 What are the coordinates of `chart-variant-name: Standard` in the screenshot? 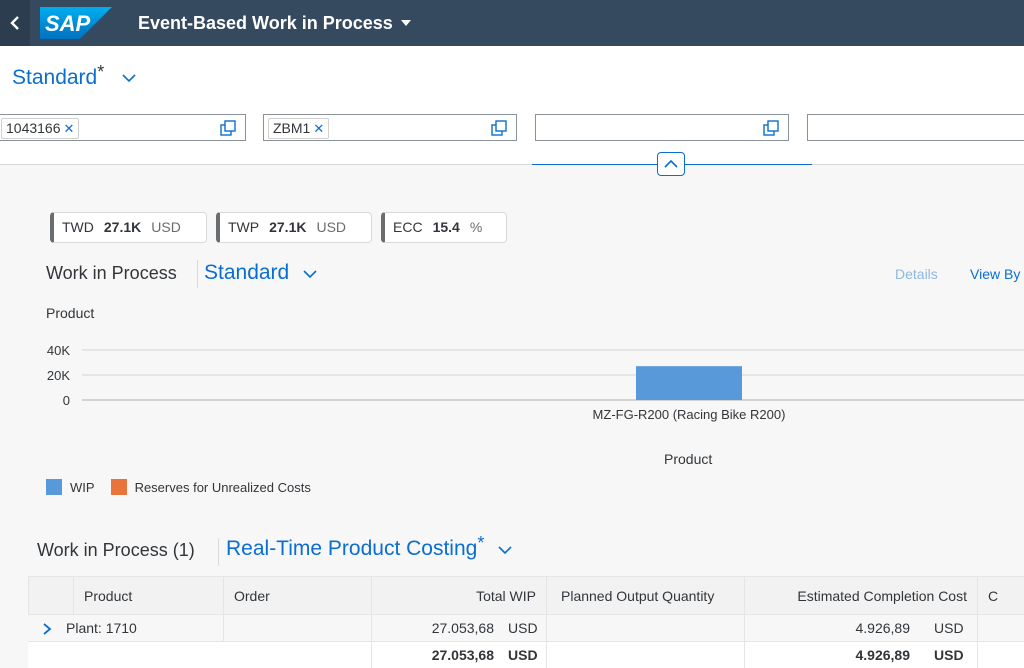 It's located at (247, 272).